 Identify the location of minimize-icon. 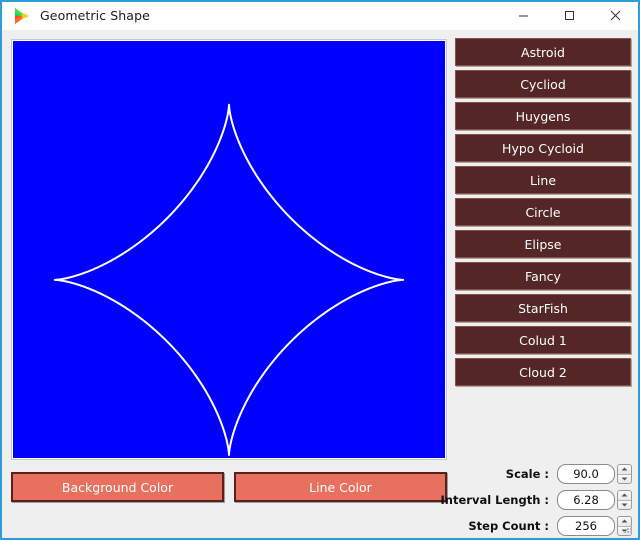
(523, 15).